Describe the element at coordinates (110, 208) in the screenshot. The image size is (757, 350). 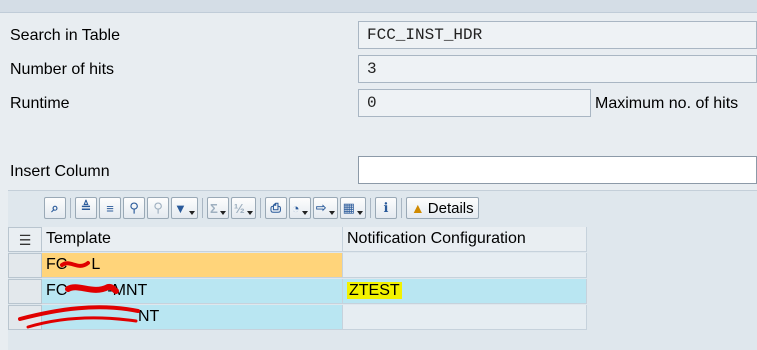
I see `sort-descending-icon: ≡` at that location.